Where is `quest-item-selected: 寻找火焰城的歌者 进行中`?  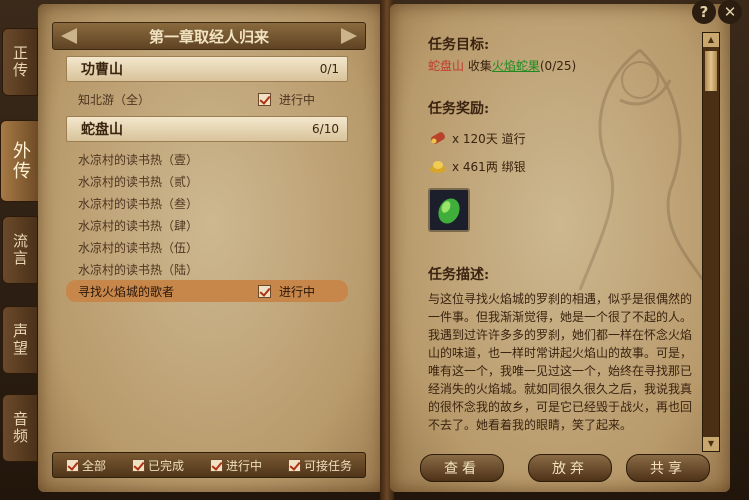
quest-item-selected: 寻找火焰城的歌者 进行中 is located at coordinates (207, 291).